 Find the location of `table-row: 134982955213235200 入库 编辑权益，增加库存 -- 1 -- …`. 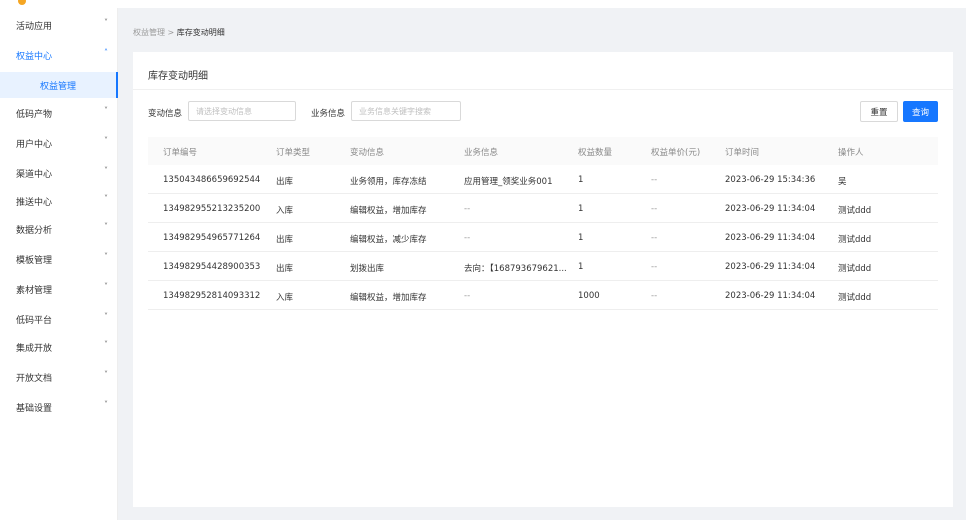

table-row: 134982955213235200 入库 编辑权益，增加库存 -- 1 -- … is located at coordinates (543, 208).